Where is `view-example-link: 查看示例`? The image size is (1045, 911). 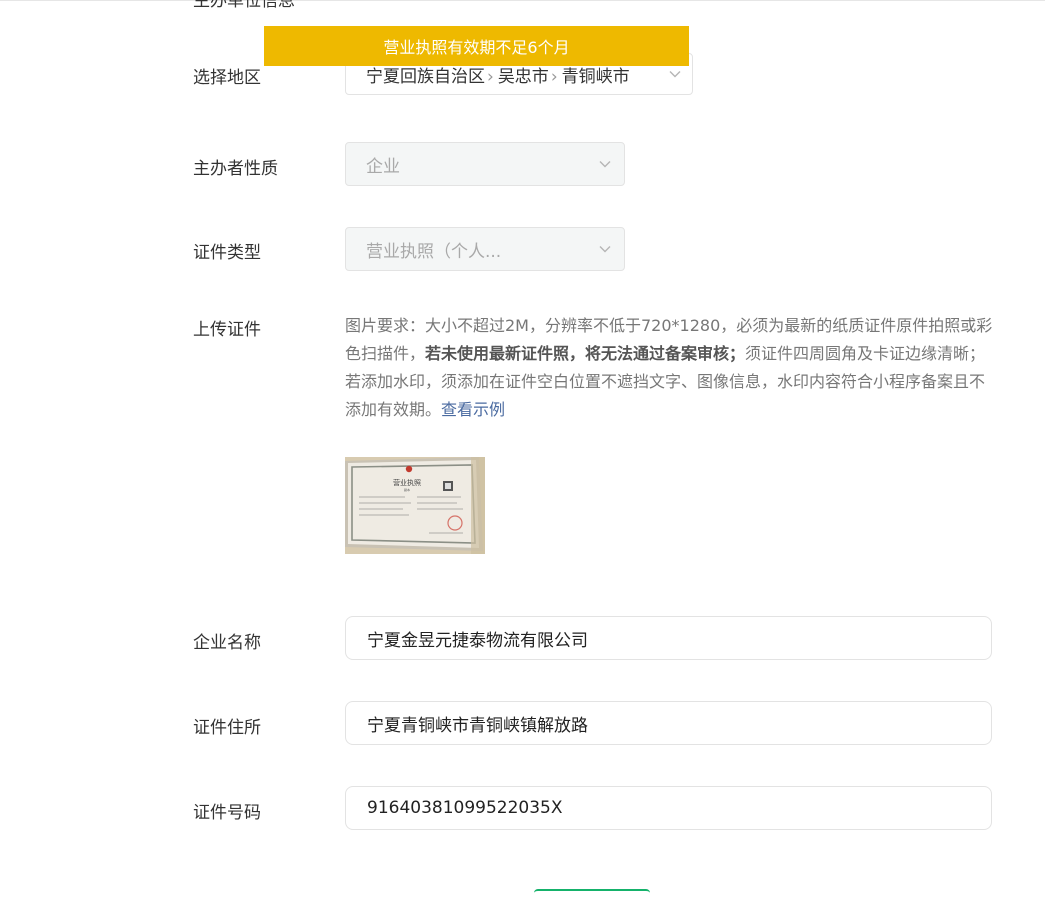
view-example-link: 查看示例 is located at coordinates (473, 409).